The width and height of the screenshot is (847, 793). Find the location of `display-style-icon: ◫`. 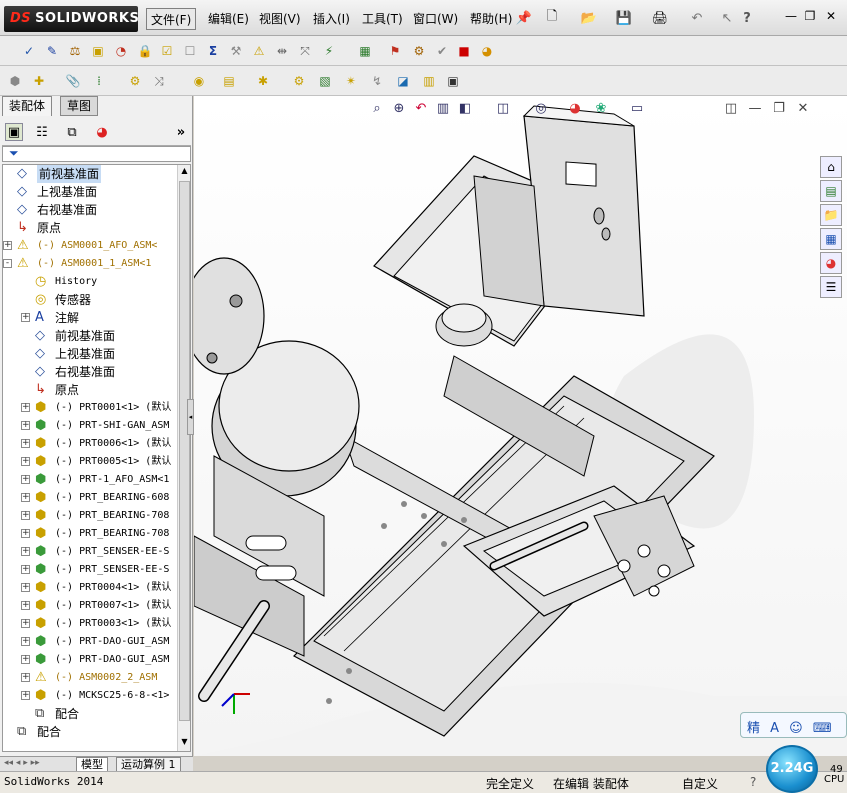

display-style-icon: ◫ is located at coordinates (503, 109).